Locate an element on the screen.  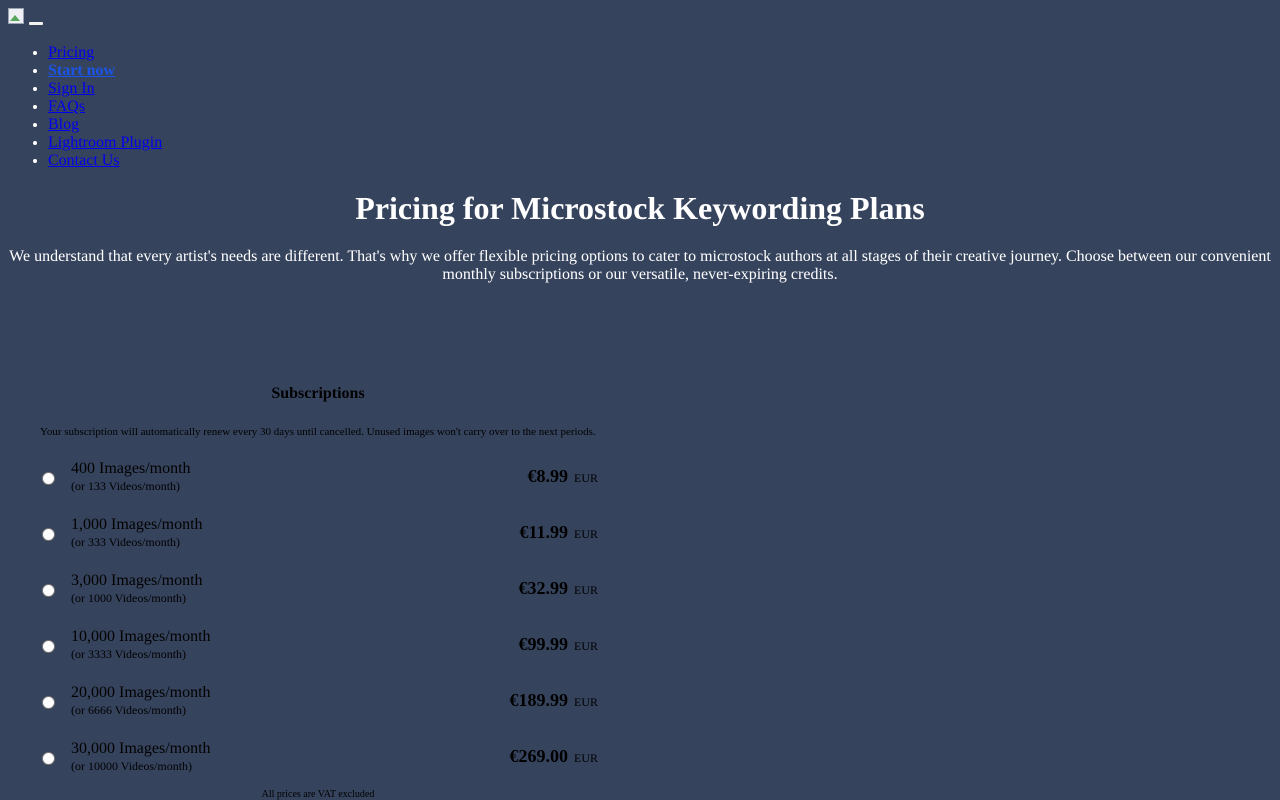
plan-name: 20,000 Images/month is located at coordinates (141, 692).